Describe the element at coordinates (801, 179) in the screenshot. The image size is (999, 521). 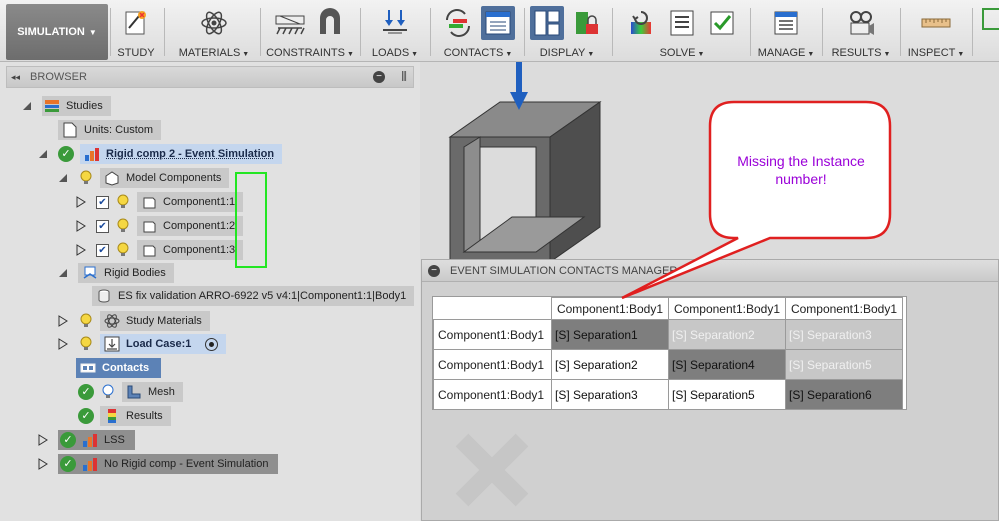
I see `callout-line-2: number!` at that location.